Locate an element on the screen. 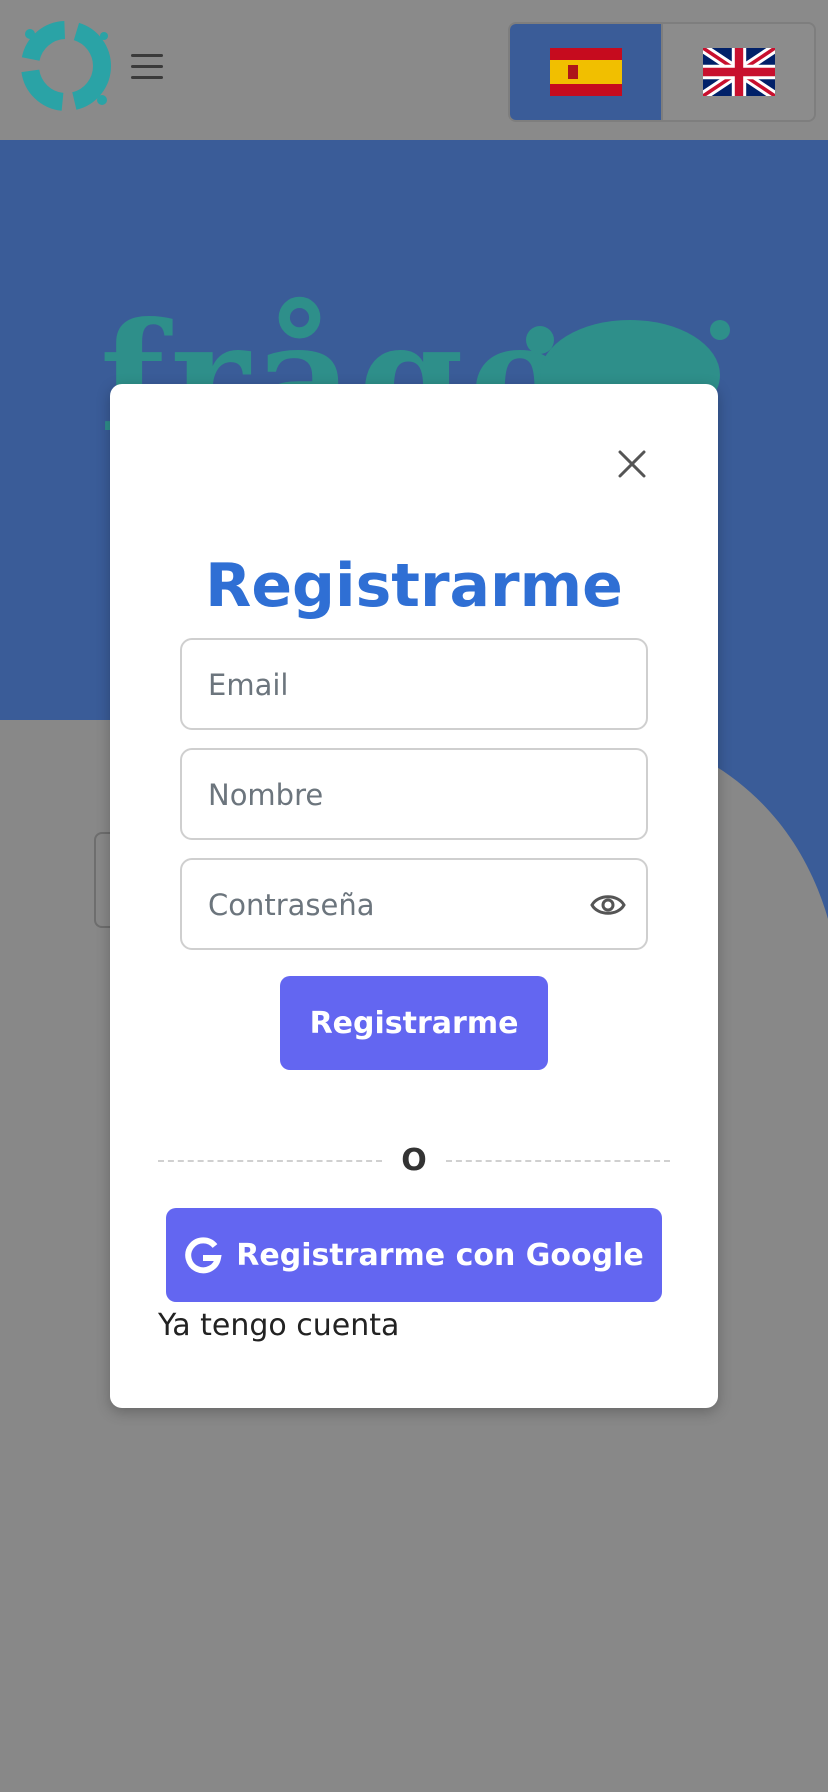  name-field is located at coordinates (414, 794).